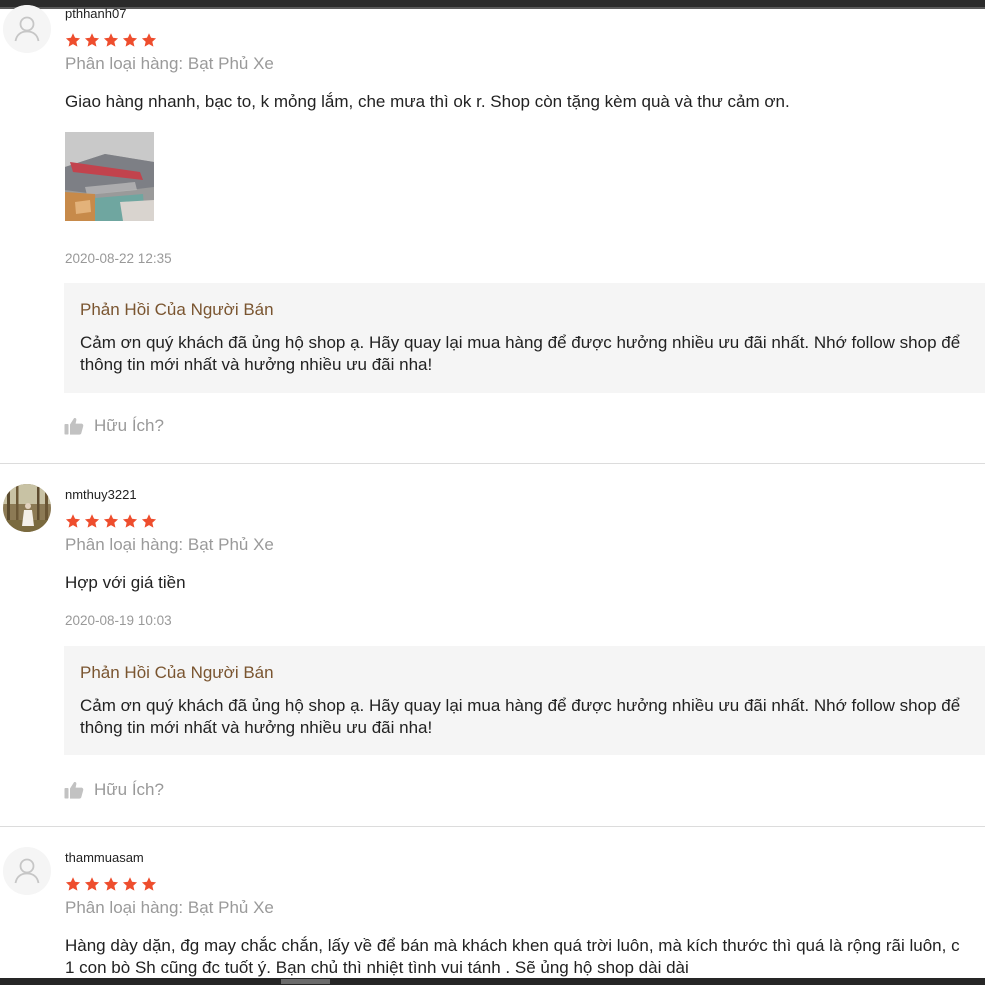  I want to click on review-timestamp: 2020-08-22 12:35, so click(118, 258).